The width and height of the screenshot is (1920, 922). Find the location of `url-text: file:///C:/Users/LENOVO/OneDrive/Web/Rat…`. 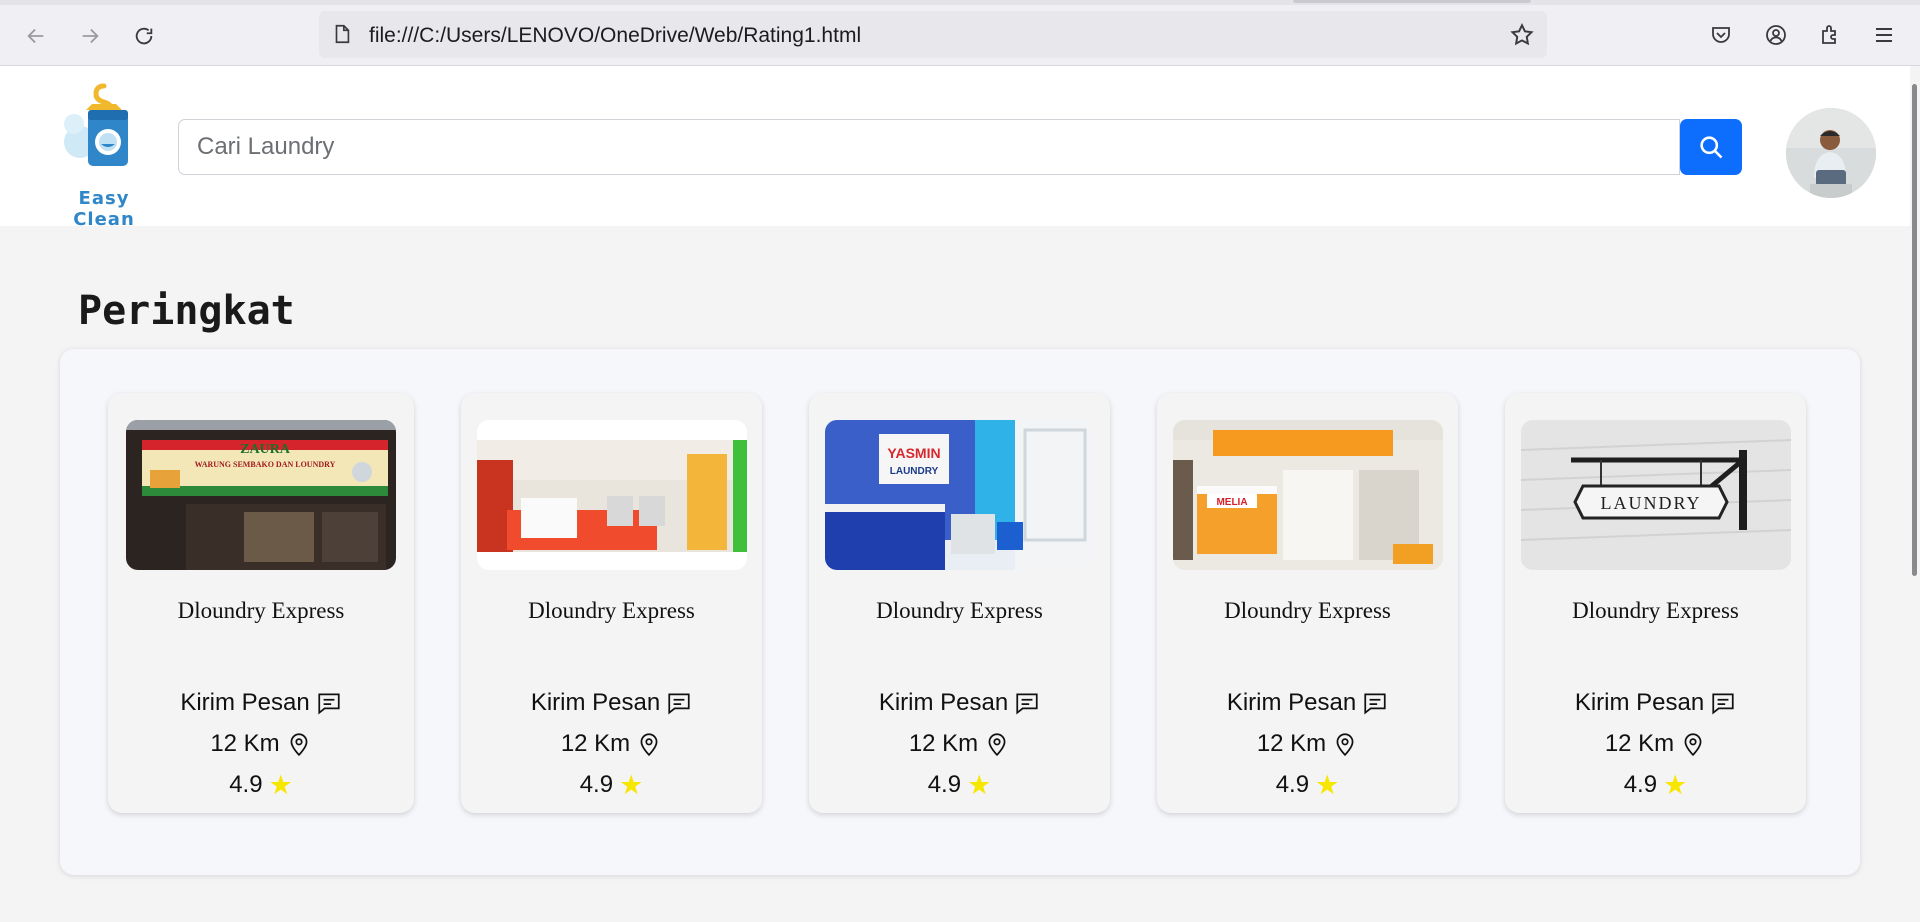

url-text: file:///C:/Users/LENOVO/OneDrive/Web/Rat… is located at coordinates (615, 36).